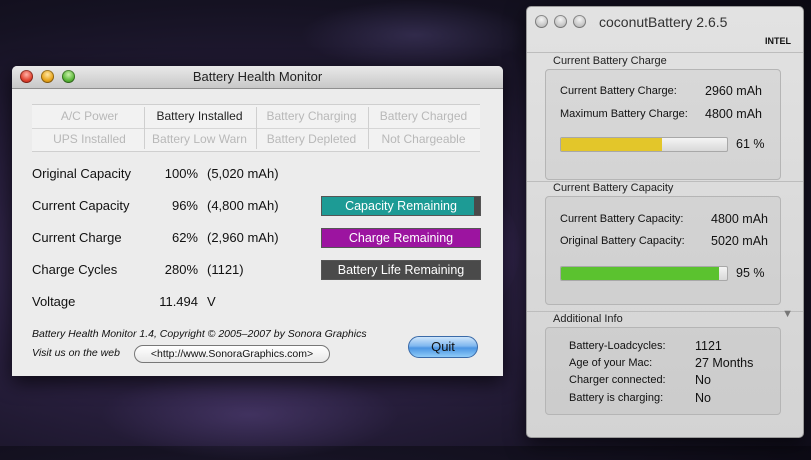  What do you see at coordinates (708, 346) in the screenshot?
I see `loadcycles-value: 1121` at bounding box center [708, 346].